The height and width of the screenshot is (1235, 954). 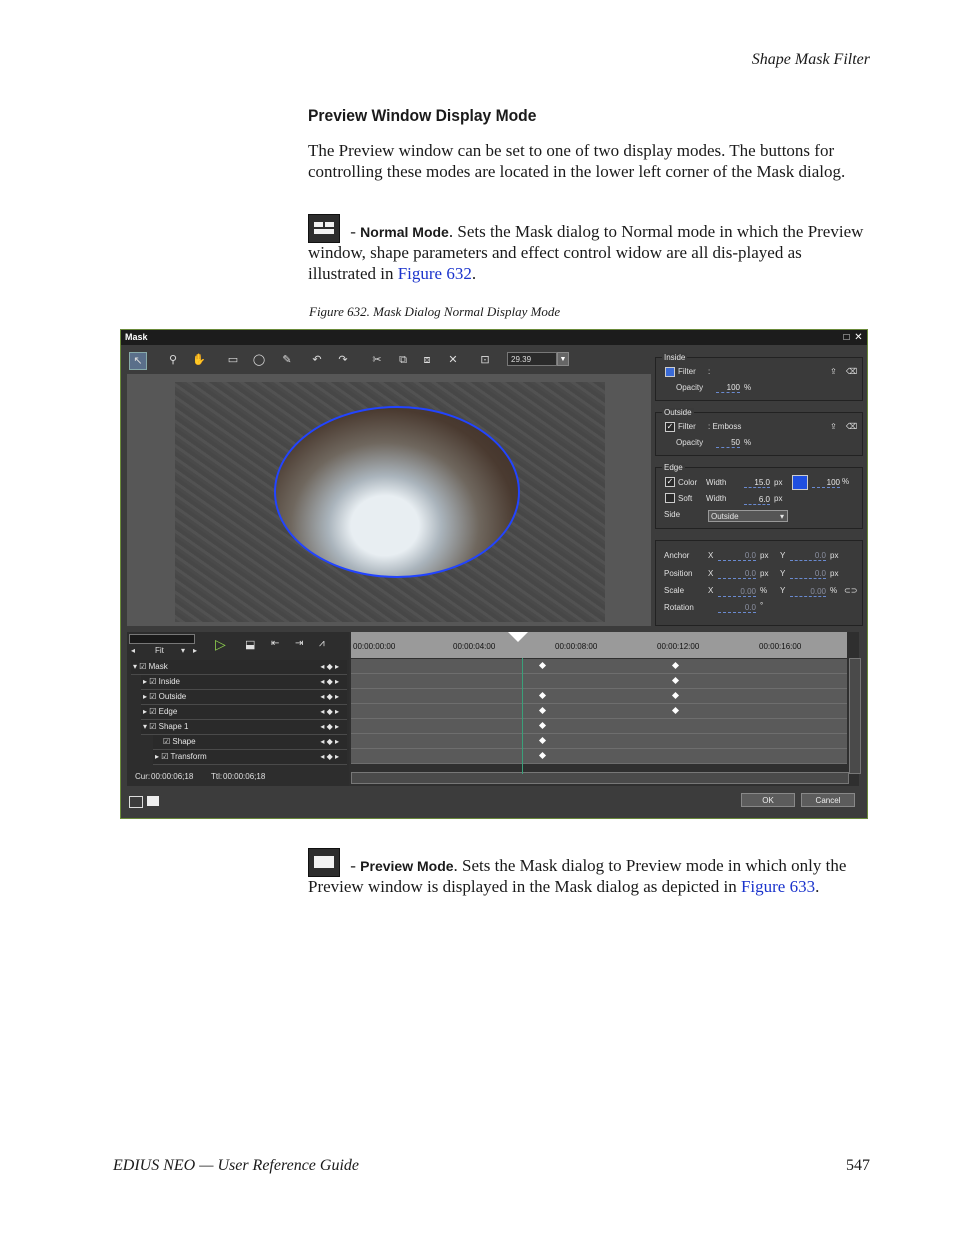 I want to click on ruler-tick: 00:00:04:00, so click(x=474, y=646).